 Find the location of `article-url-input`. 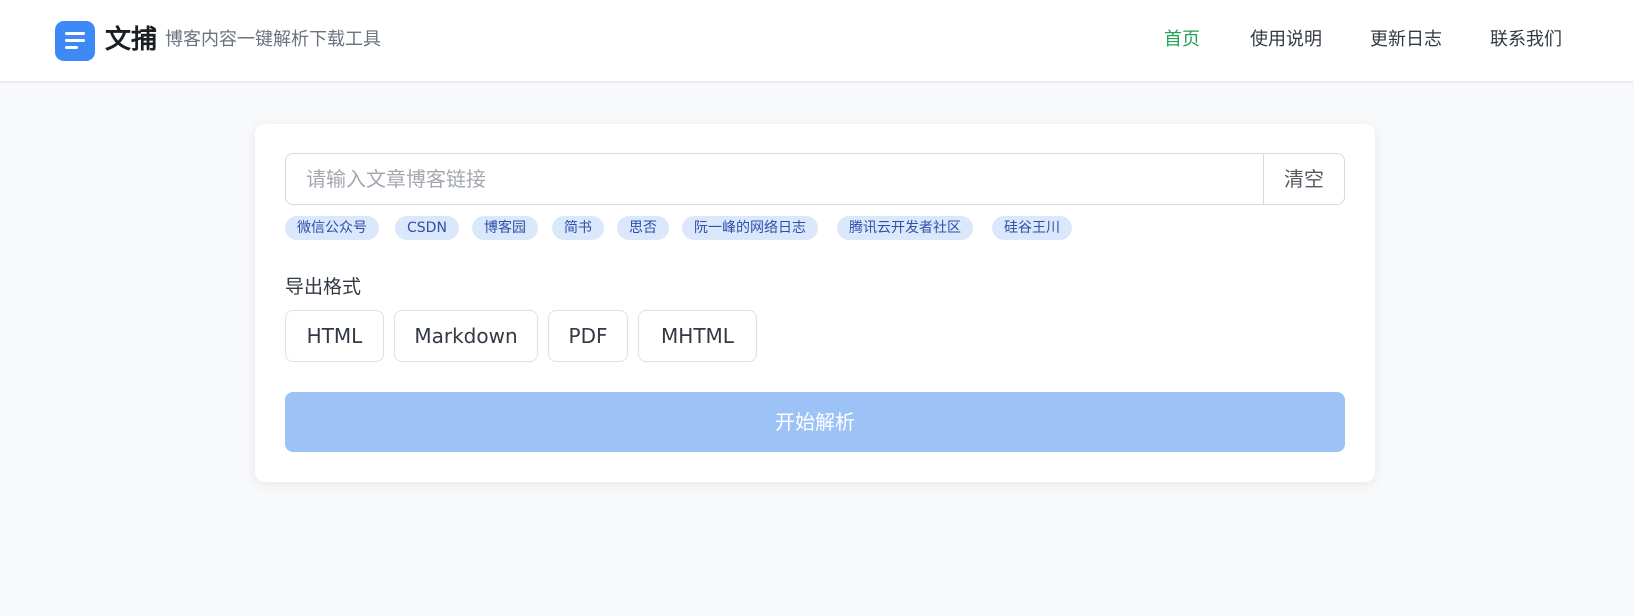

article-url-input is located at coordinates (776, 179).